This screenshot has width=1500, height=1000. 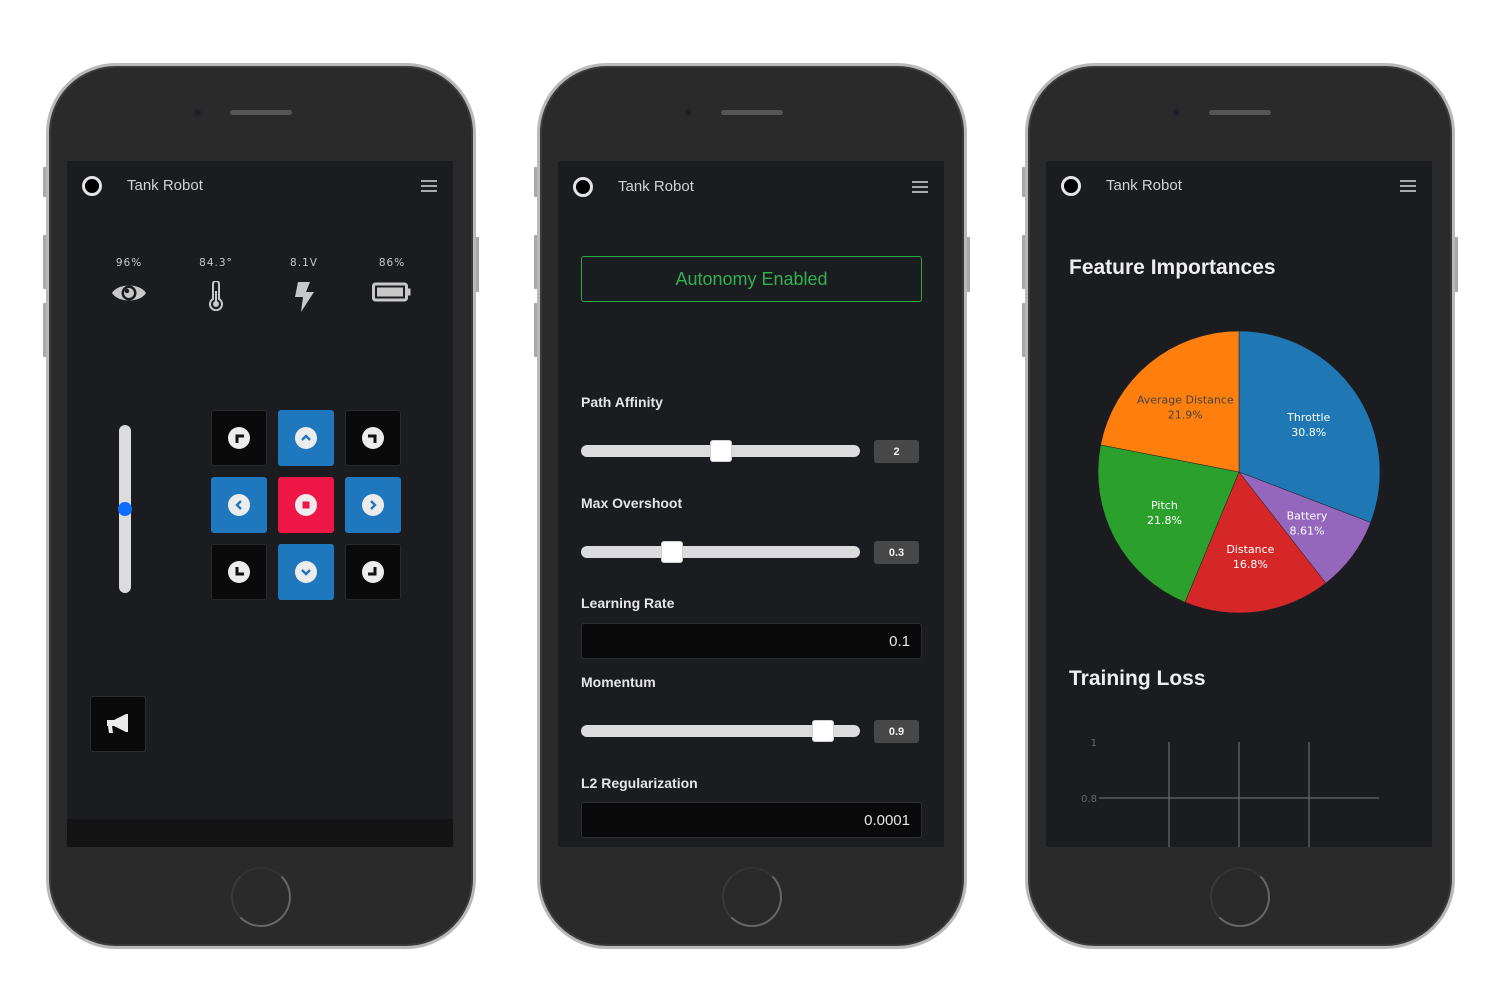 What do you see at coordinates (392, 280) in the screenshot?
I see `stat-battery: 86%` at bounding box center [392, 280].